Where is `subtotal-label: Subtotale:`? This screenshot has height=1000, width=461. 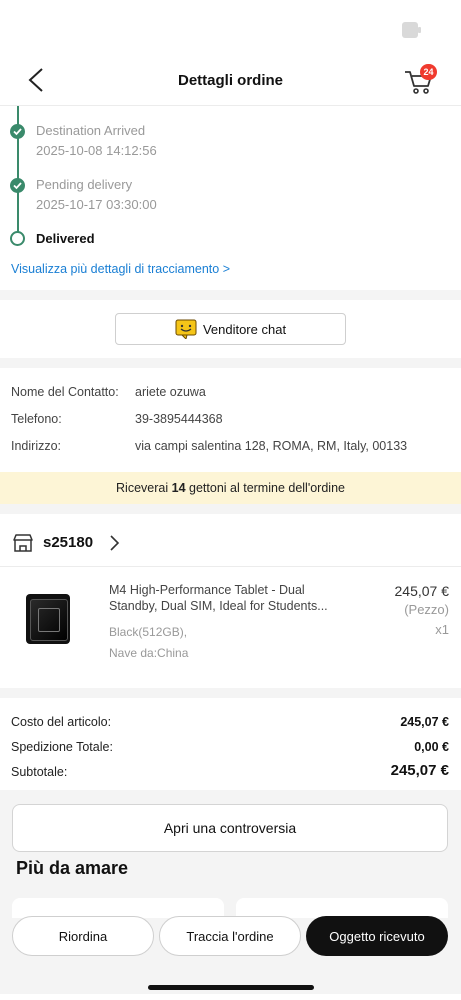
subtotal-label: Subtotale: is located at coordinates (39, 772).